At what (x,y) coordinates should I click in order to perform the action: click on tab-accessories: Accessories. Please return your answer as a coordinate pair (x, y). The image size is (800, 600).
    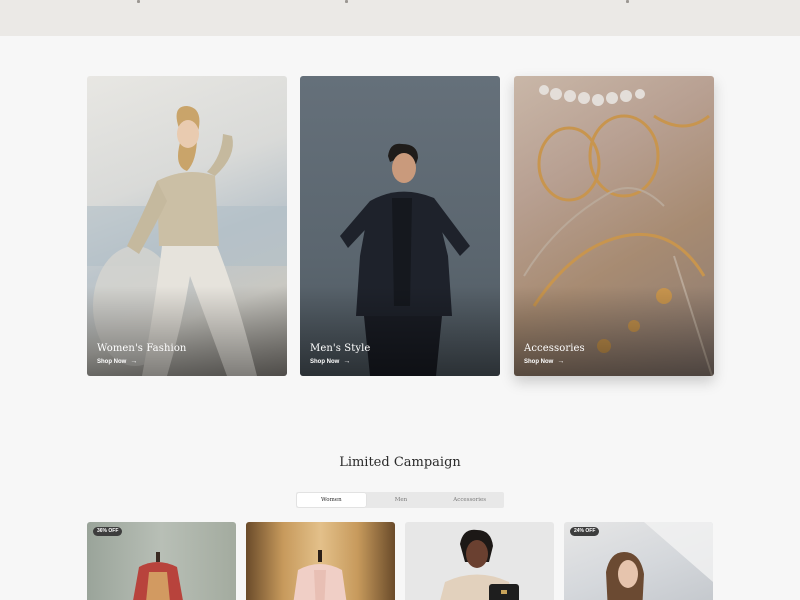
    Looking at the image, I should click on (469, 500).